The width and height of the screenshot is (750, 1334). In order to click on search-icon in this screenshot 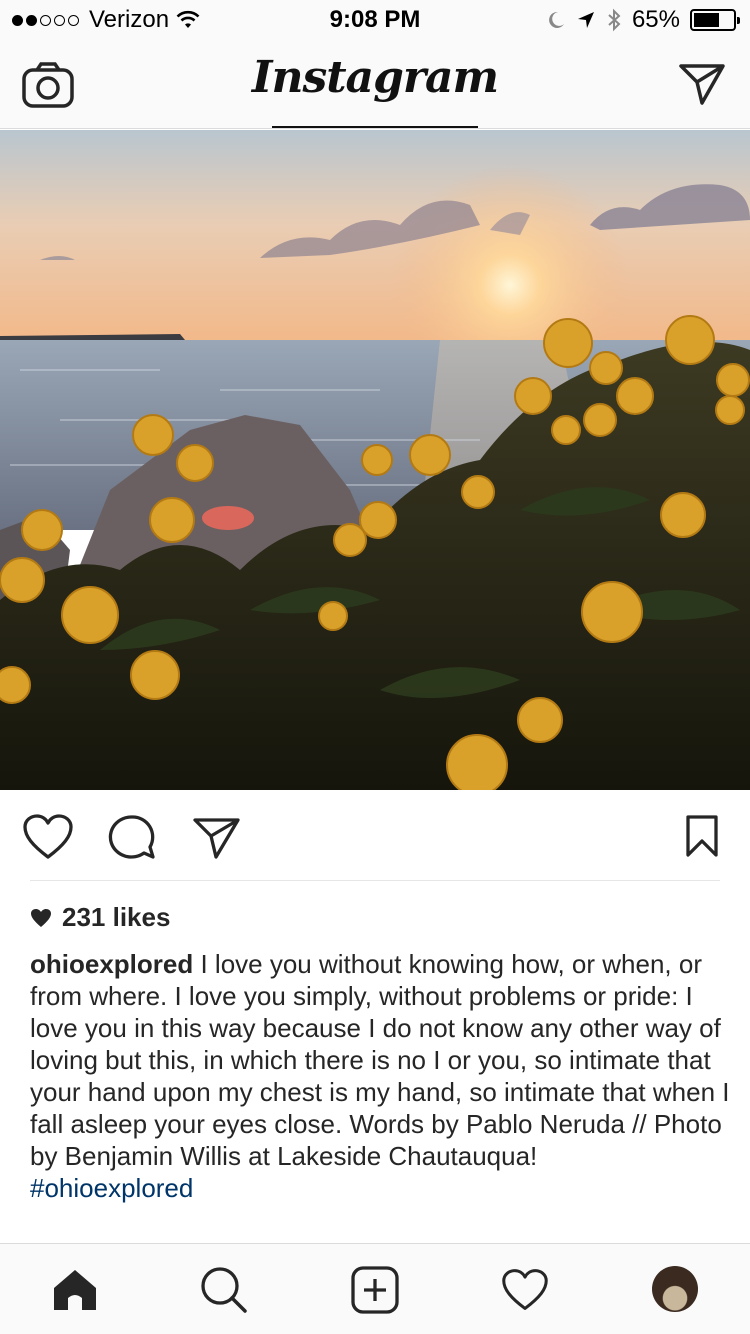, I will do `click(224, 1290)`.